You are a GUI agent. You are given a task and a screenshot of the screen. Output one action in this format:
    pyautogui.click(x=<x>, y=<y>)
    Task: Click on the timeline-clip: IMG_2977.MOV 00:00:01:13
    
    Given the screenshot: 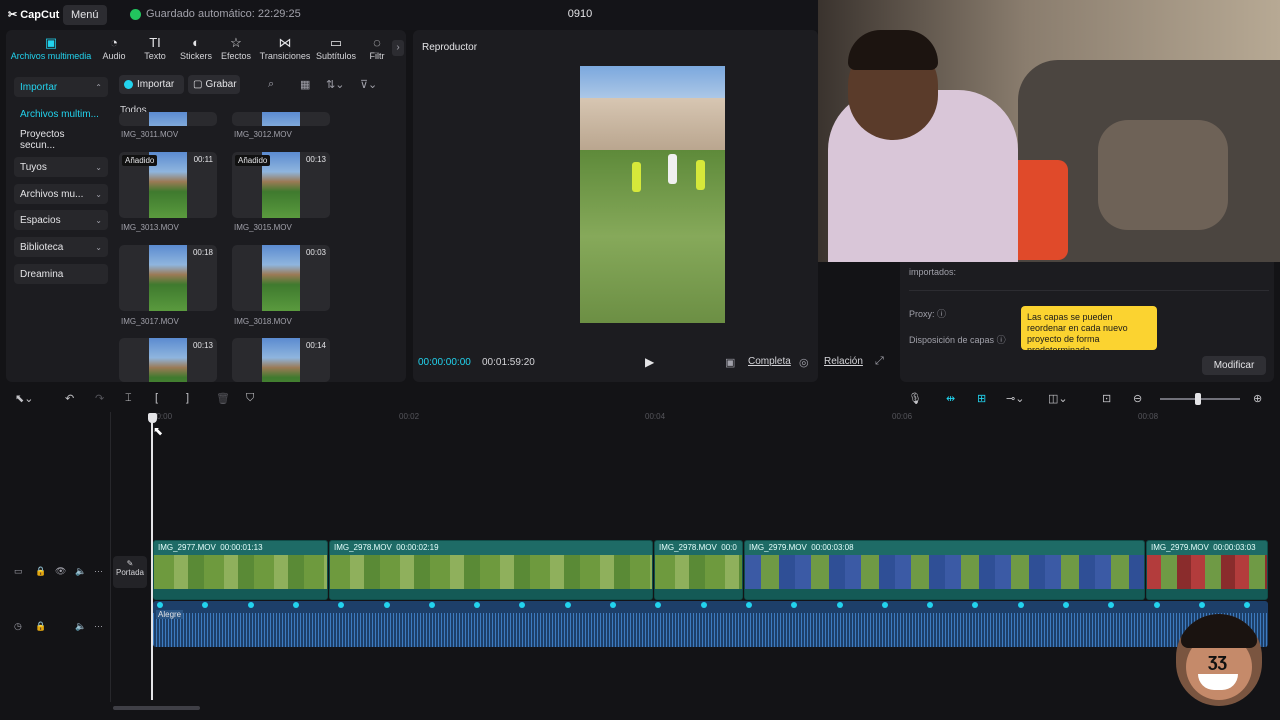 What is the action you would take?
    pyautogui.click(x=240, y=570)
    